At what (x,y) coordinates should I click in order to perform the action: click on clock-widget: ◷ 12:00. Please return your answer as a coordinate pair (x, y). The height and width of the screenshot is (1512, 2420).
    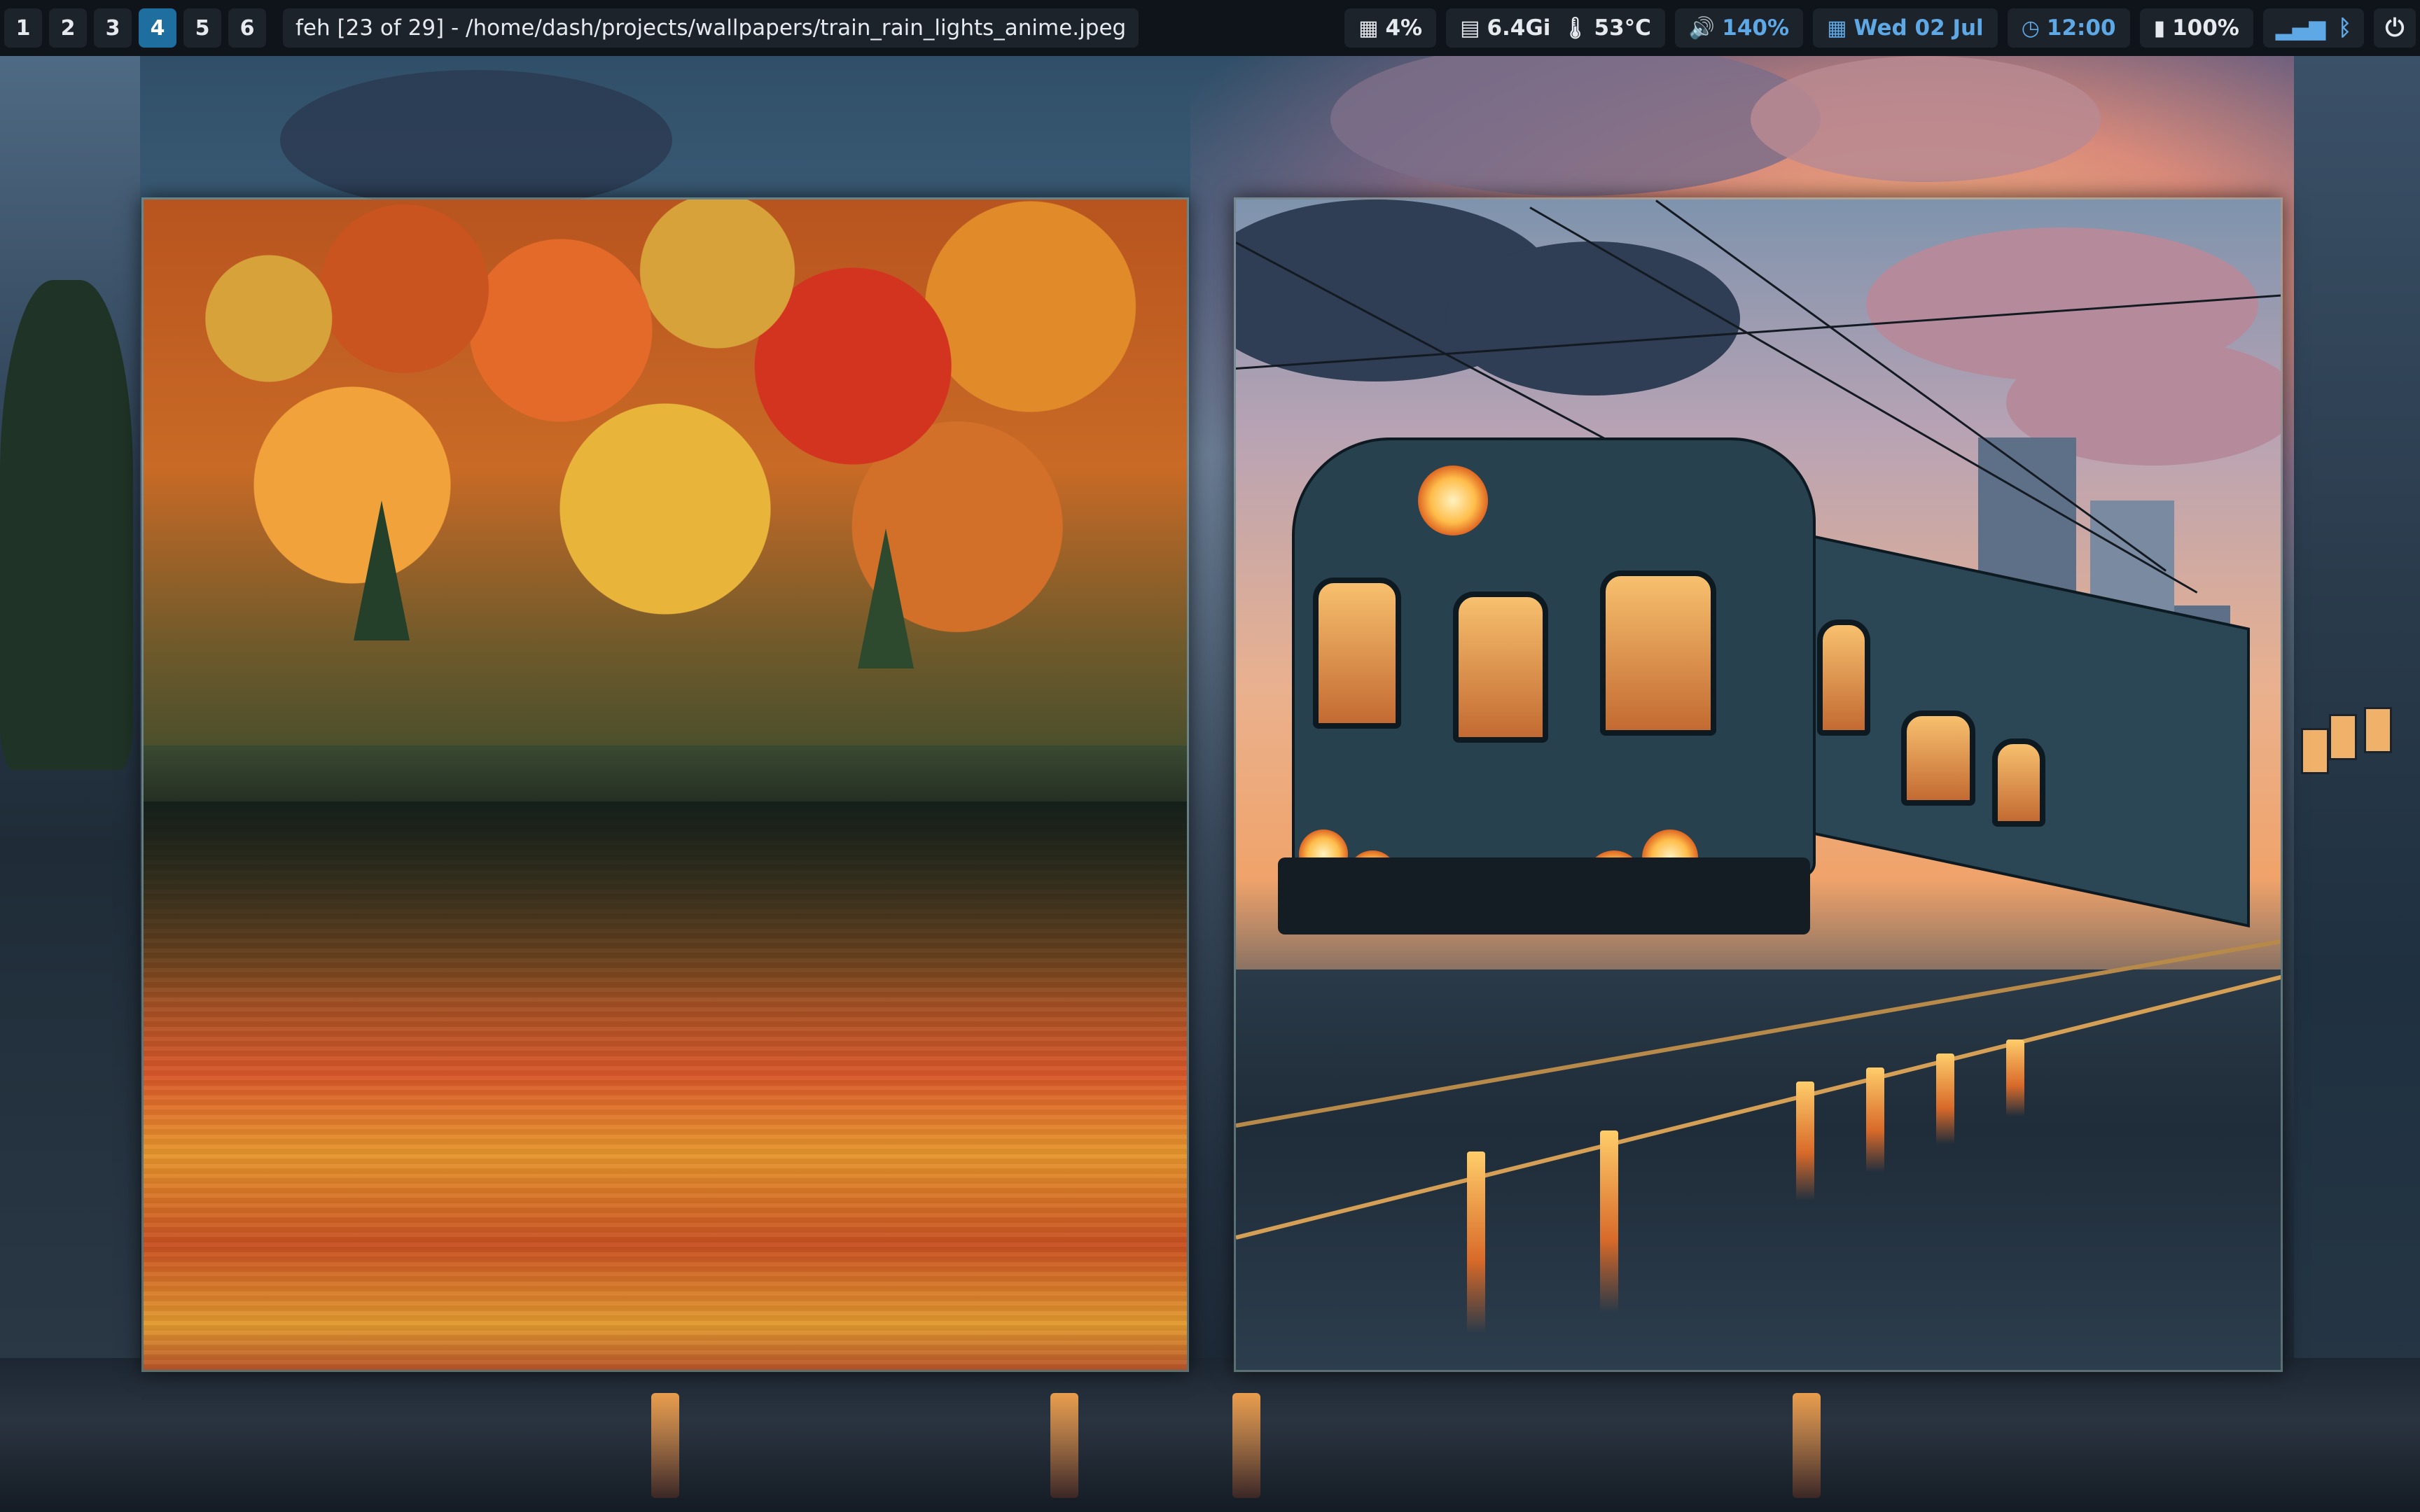
    Looking at the image, I should click on (2068, 28).